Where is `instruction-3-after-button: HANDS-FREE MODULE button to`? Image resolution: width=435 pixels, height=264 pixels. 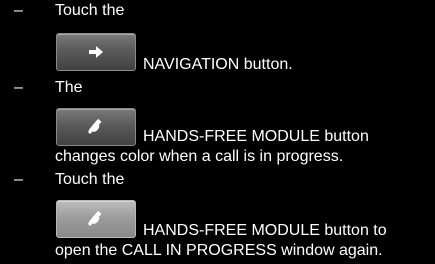
instruction-3-after-button: HANDS-FREE MODULE button to is located at coordinates (265, 230).